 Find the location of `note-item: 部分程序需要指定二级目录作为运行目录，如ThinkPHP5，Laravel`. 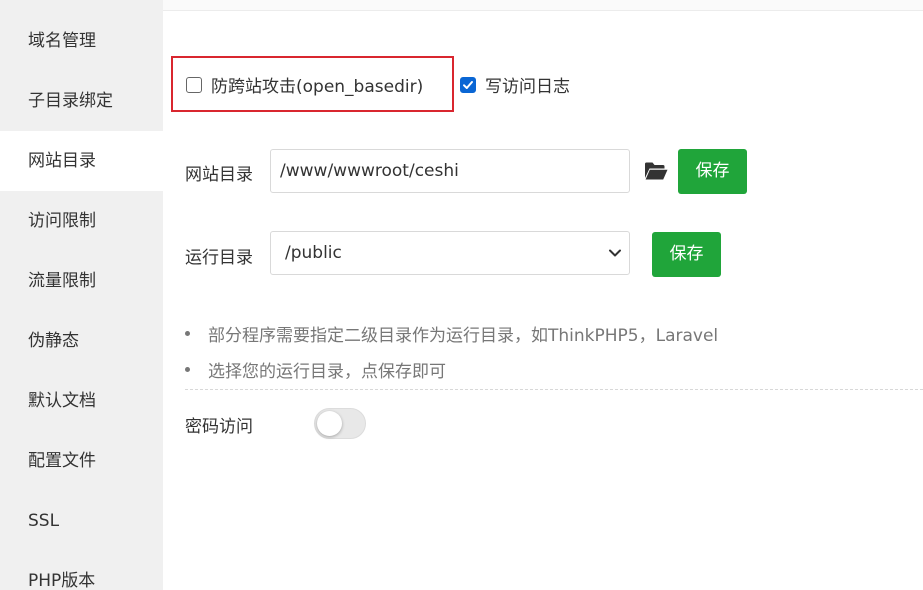

note-item: 部分程序需要指定二级目录作为运行目录，如ThinkPHP5，Laravel is located at coordinates (451, 333).